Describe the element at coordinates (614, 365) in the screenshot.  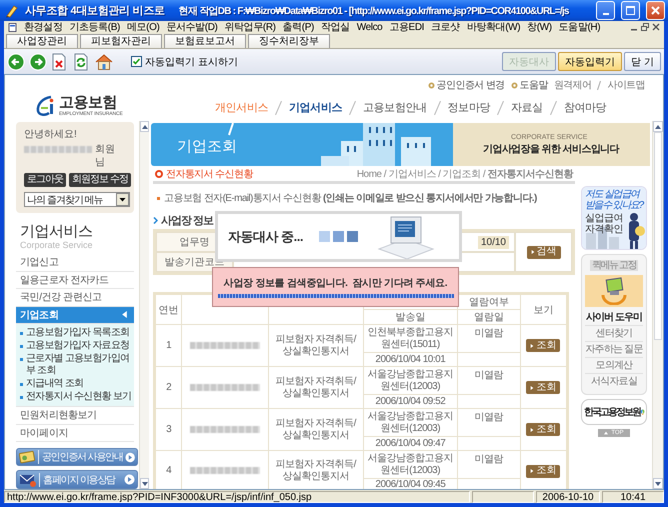
I see `quick-link: 모의계산` at that location.